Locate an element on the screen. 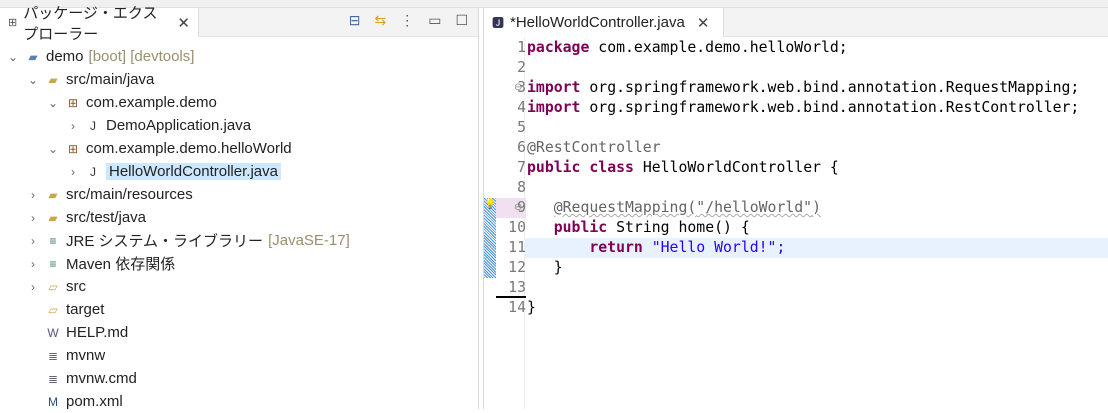  tree-item: Mpom.xml is located at coordinates (74, 401).